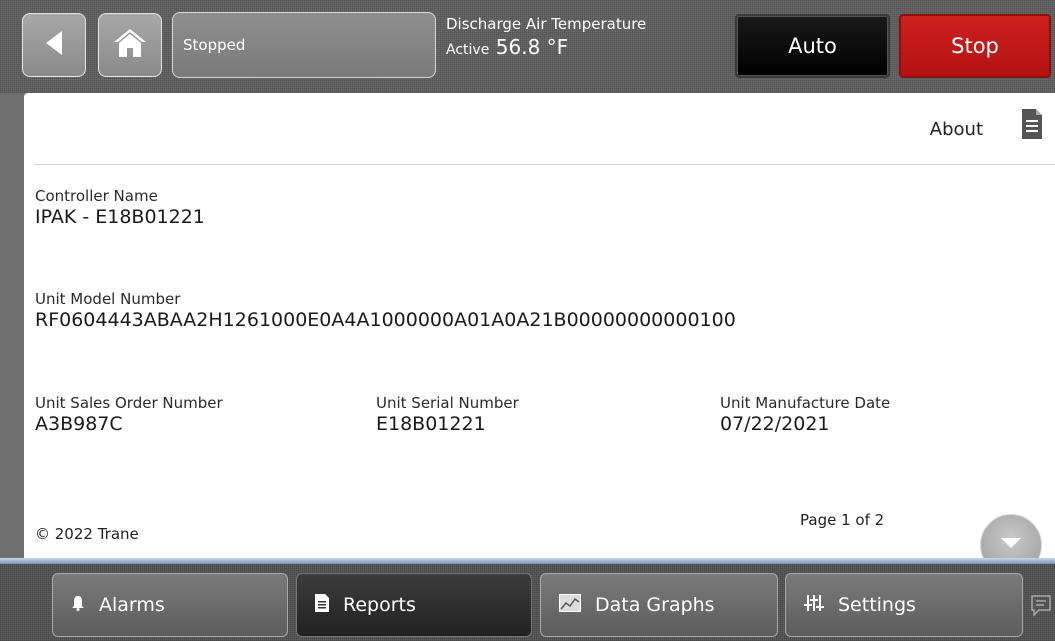 Image resolution: width=1055 pixels, height=641 pixels. Describe the element at coordinates (79, 424) in the screenshot. I see `sales-order-value: A3B987C` at that location.